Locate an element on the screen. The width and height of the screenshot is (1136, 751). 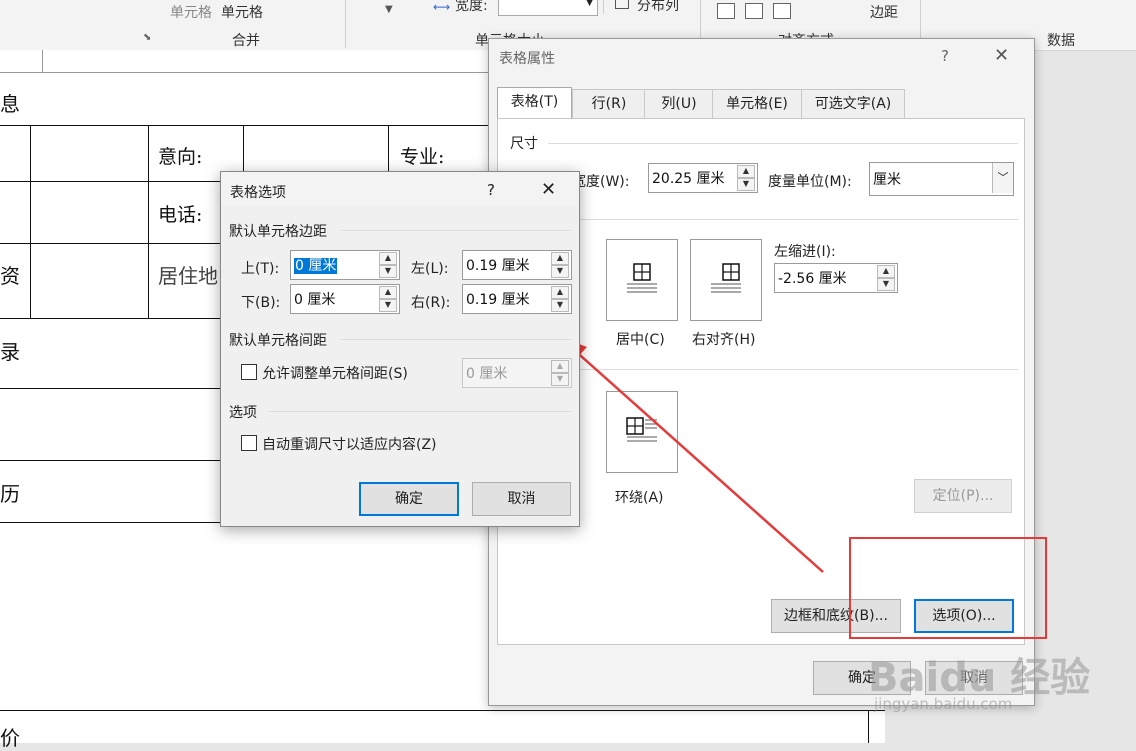
allow-spacing-checkbox is located at coordinates (249, 372).